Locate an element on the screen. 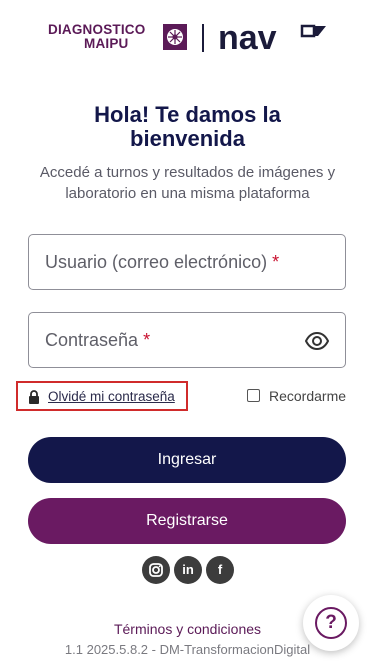  linkedin-icon: in is located at coordinates (188, 570).